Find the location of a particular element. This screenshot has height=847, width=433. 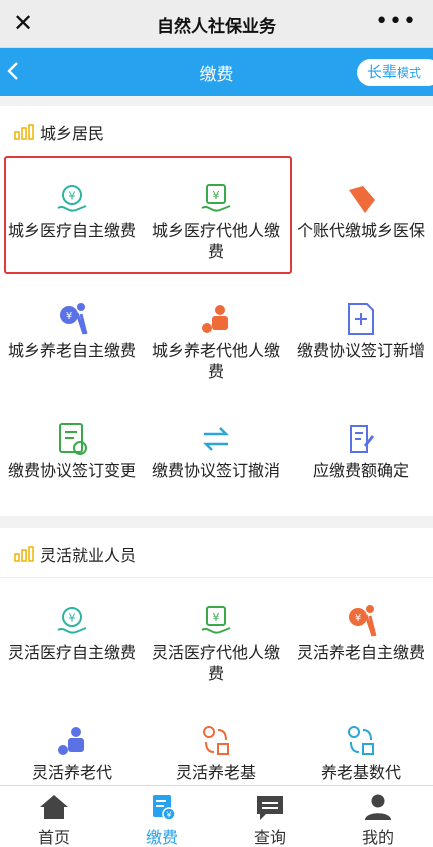

amount-confirm-icon is located at coordinates (362, 439).